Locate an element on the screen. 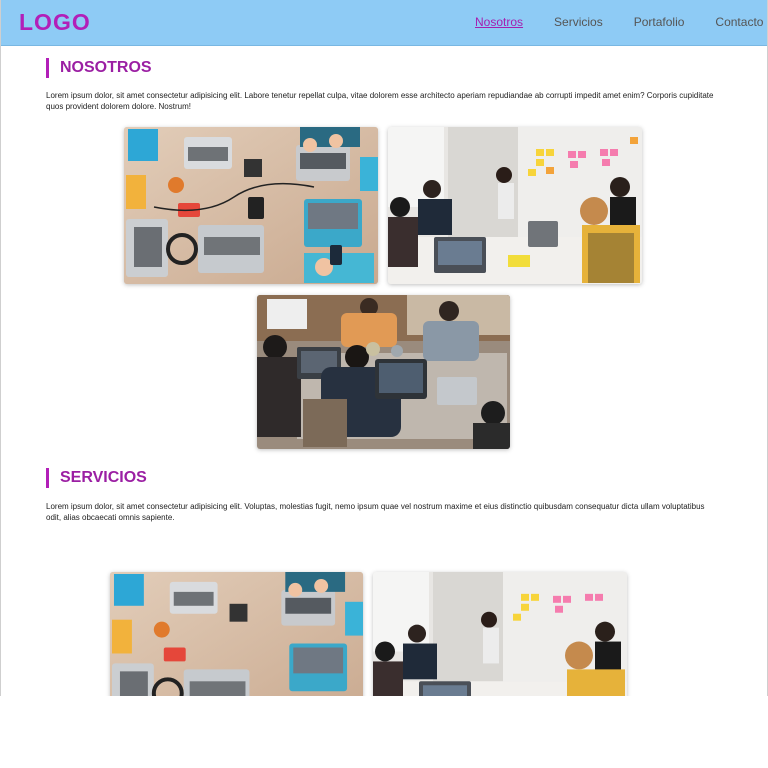 The width and height of the screenshot is (768, 768). photo-desk-laptops is located at coordinates (251, 205).